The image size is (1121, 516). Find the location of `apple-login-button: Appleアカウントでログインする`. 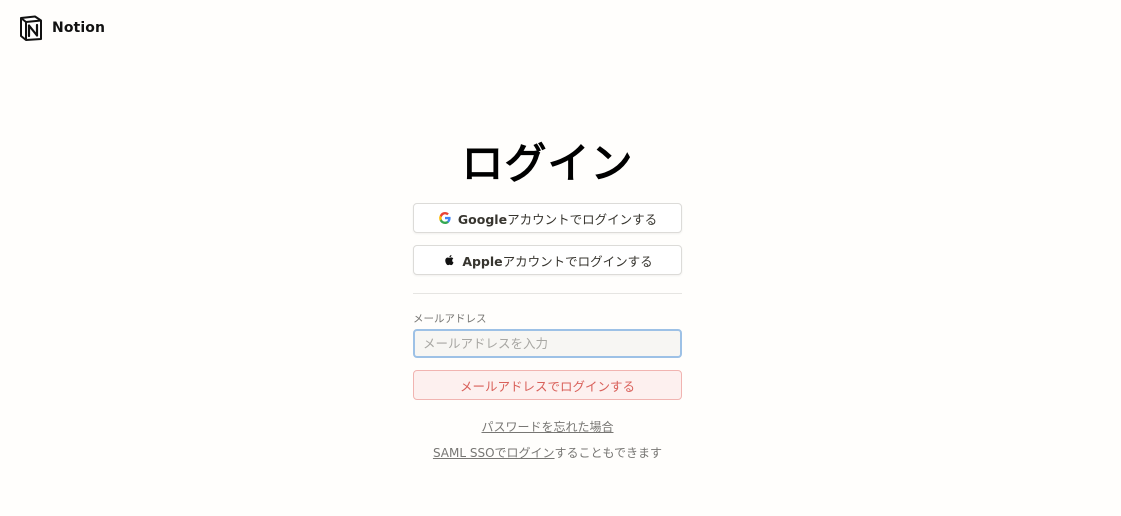

apple-login-button: Appleアカウントでログインする is located at coordinates (547, 260).